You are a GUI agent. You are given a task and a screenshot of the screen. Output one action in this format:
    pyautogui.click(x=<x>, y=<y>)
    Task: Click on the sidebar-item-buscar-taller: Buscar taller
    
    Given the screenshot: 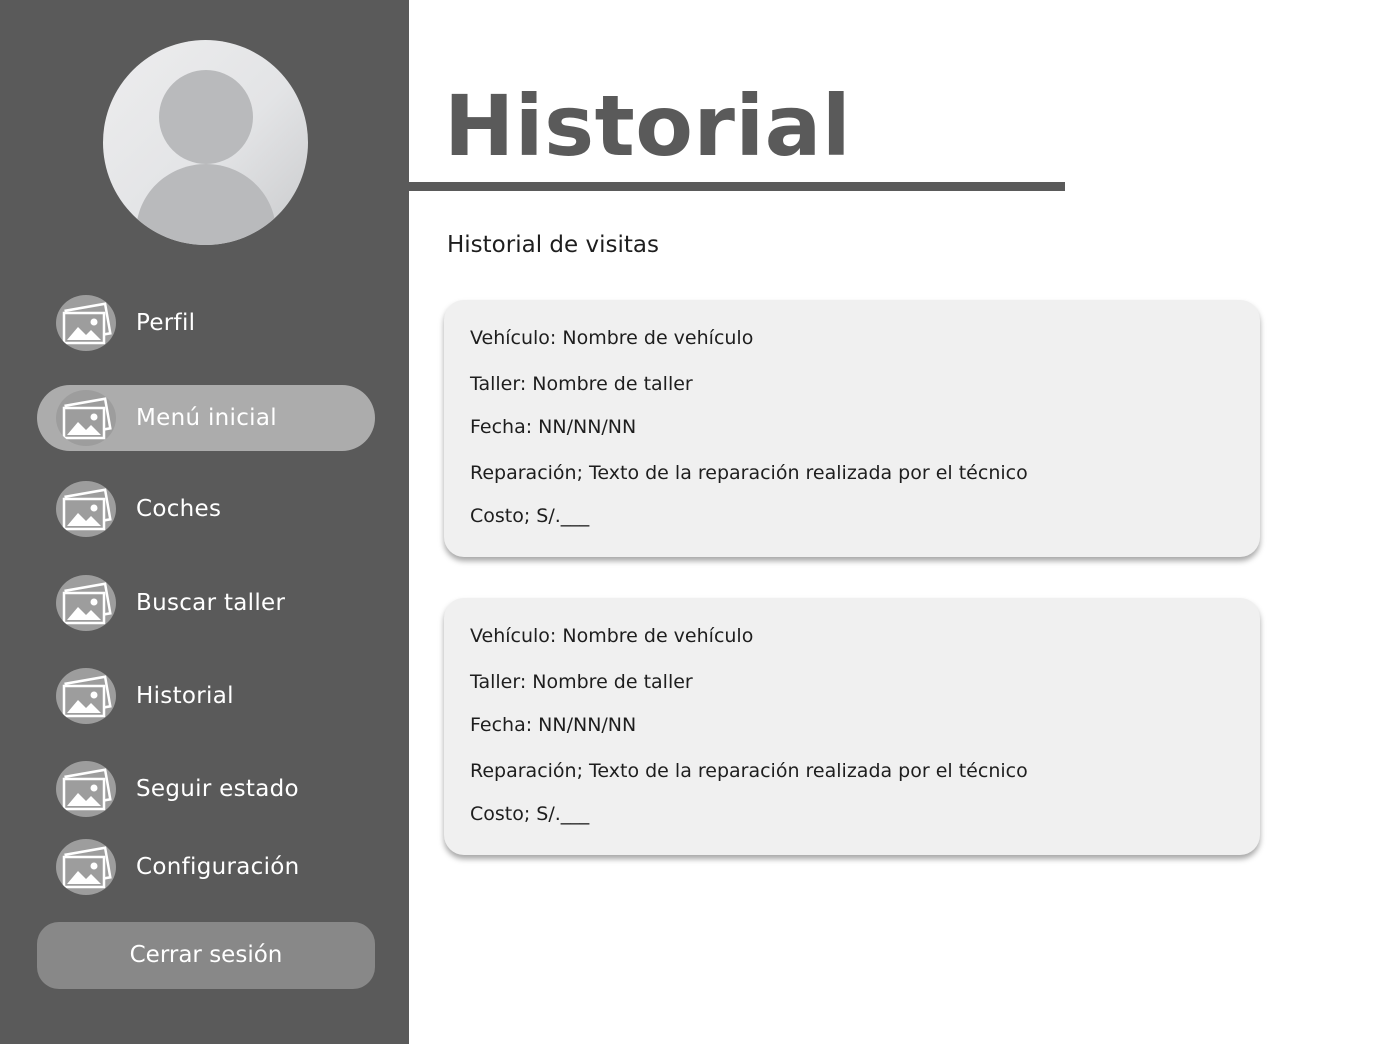 What is the action you would take?
    pyautogui.click(x=206, y=603)
    